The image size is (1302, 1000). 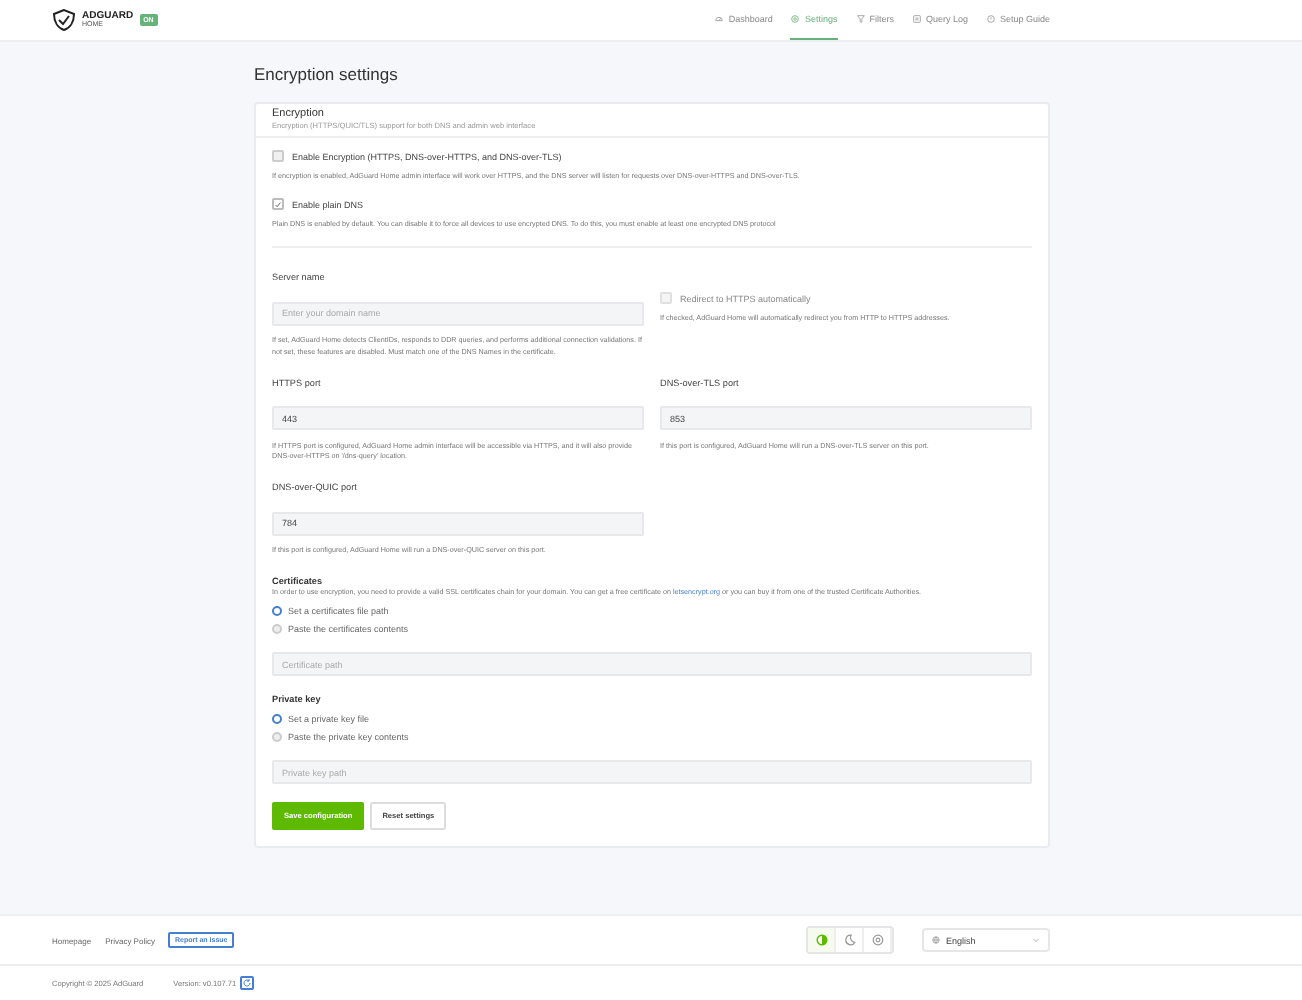 What do you see at coordinates (327, 74) in the screenshot?
I see `page-title: Encryption settings` at bounding box center [327, 74].